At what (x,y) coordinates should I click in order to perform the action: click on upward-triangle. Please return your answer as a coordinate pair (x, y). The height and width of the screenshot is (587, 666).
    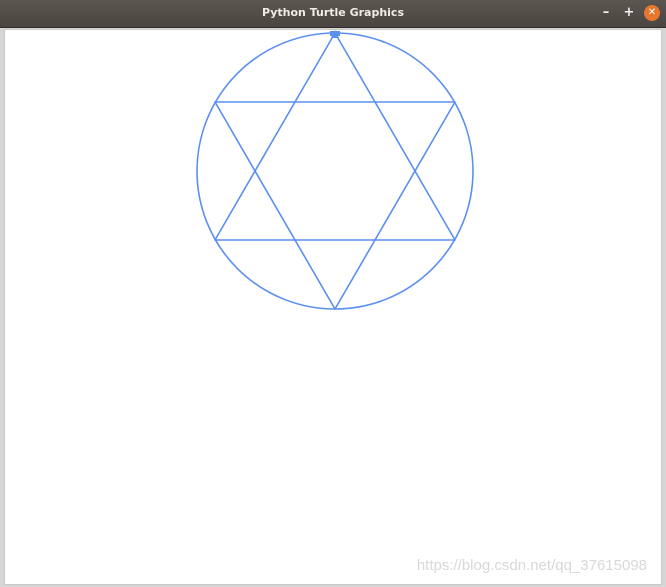
    Looking at the image, I should click on (335, 136).